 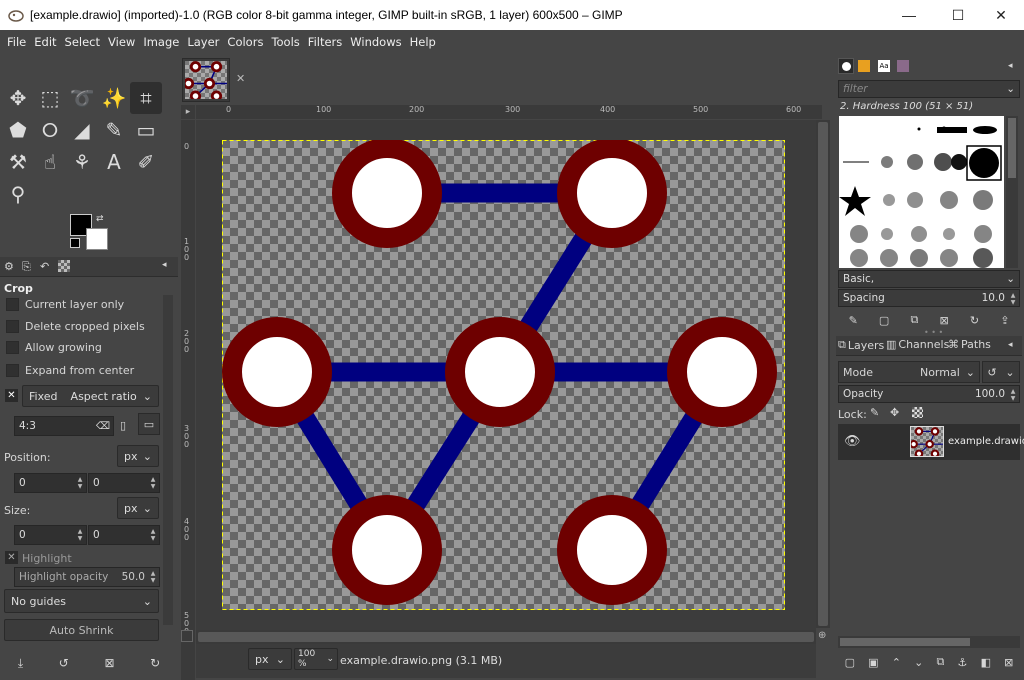 What do you see at coordinates (50, 98) in the screenshot?
I see `rect-select-icon: ⬚` at bounding box center [50, 98].